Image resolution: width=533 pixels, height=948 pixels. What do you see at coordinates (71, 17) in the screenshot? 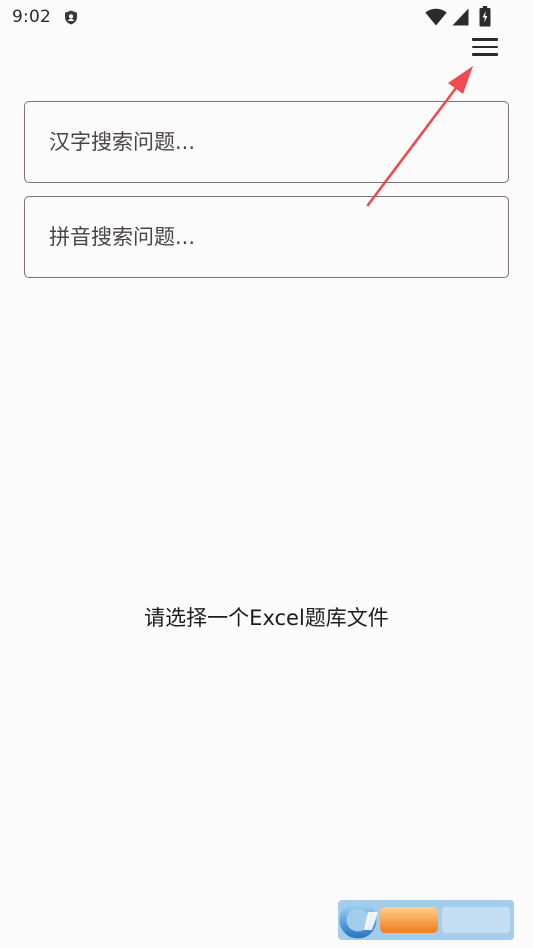
I see `shield-icon` at bounding box center [71, 17].